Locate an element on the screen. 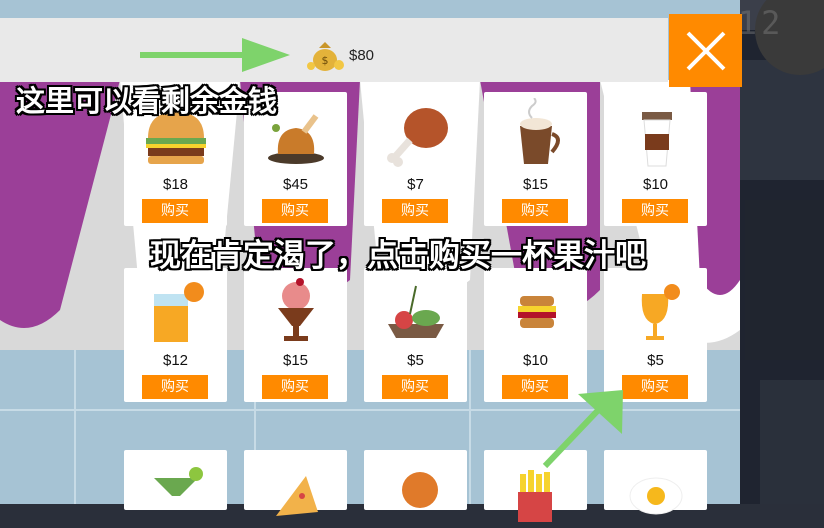 Image resolution: width=824 pixels, height=528 pixels. item-card-fries is located at coordinates (535, 486).